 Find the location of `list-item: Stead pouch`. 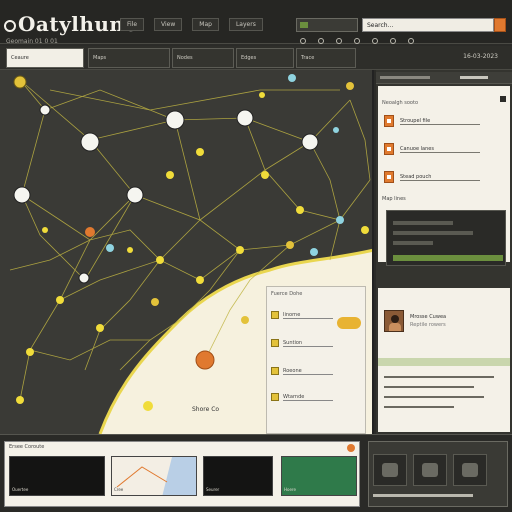

list-item: Stead pouch is located at coordinates (444, 177).